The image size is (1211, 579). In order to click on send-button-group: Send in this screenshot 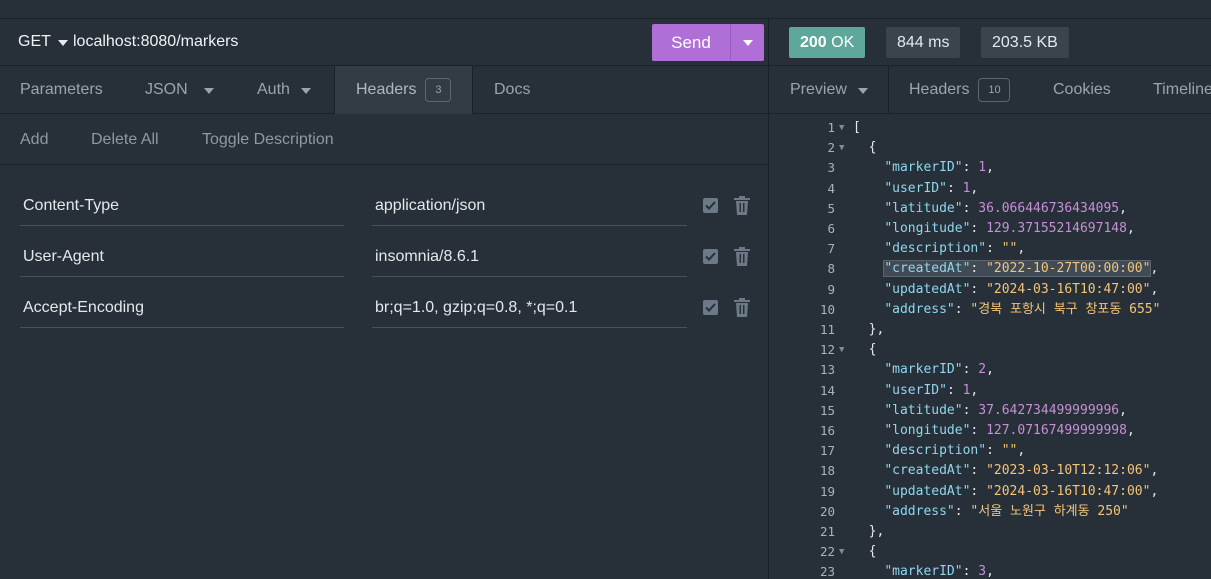, I will do `click(708, 42)`.